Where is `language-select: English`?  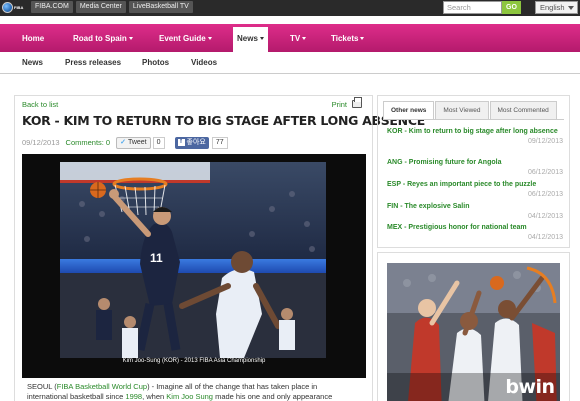
language-select: English is located at coordinates (556, 7).